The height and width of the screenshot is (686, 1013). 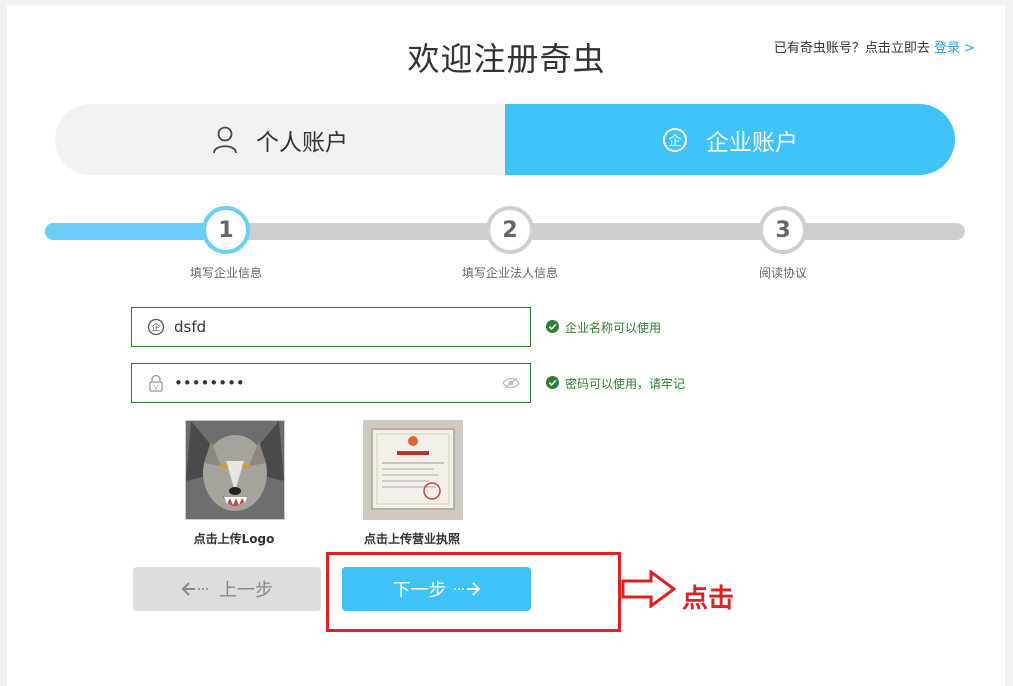 What do you see at coordinates (851, 48) in the screenshot?
I see `login-hint-text: 已有奇虫账号？点击立即去` at bounding box center [851, 48].